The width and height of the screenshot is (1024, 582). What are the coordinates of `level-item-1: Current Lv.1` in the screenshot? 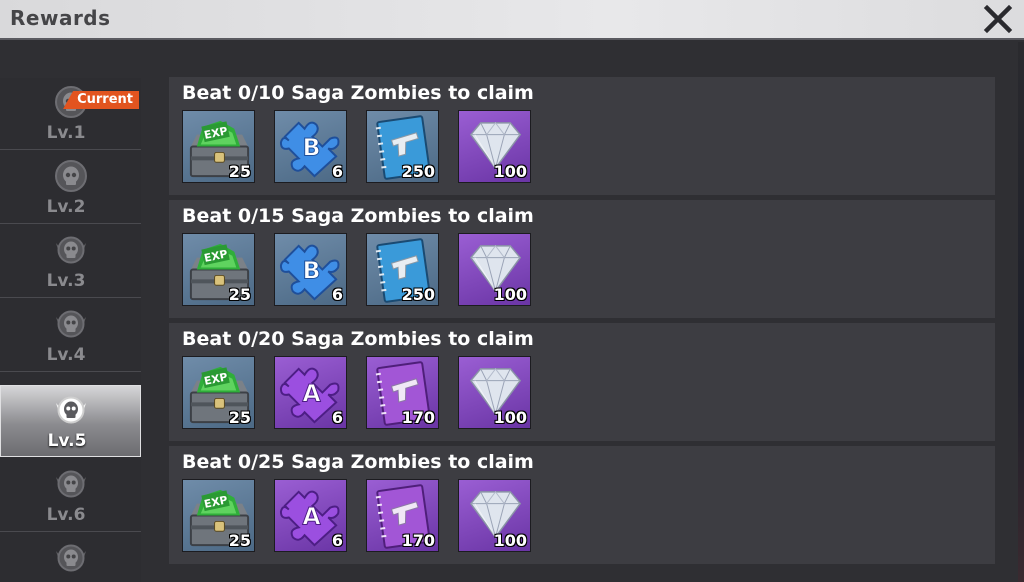 It's located at (70, 114).